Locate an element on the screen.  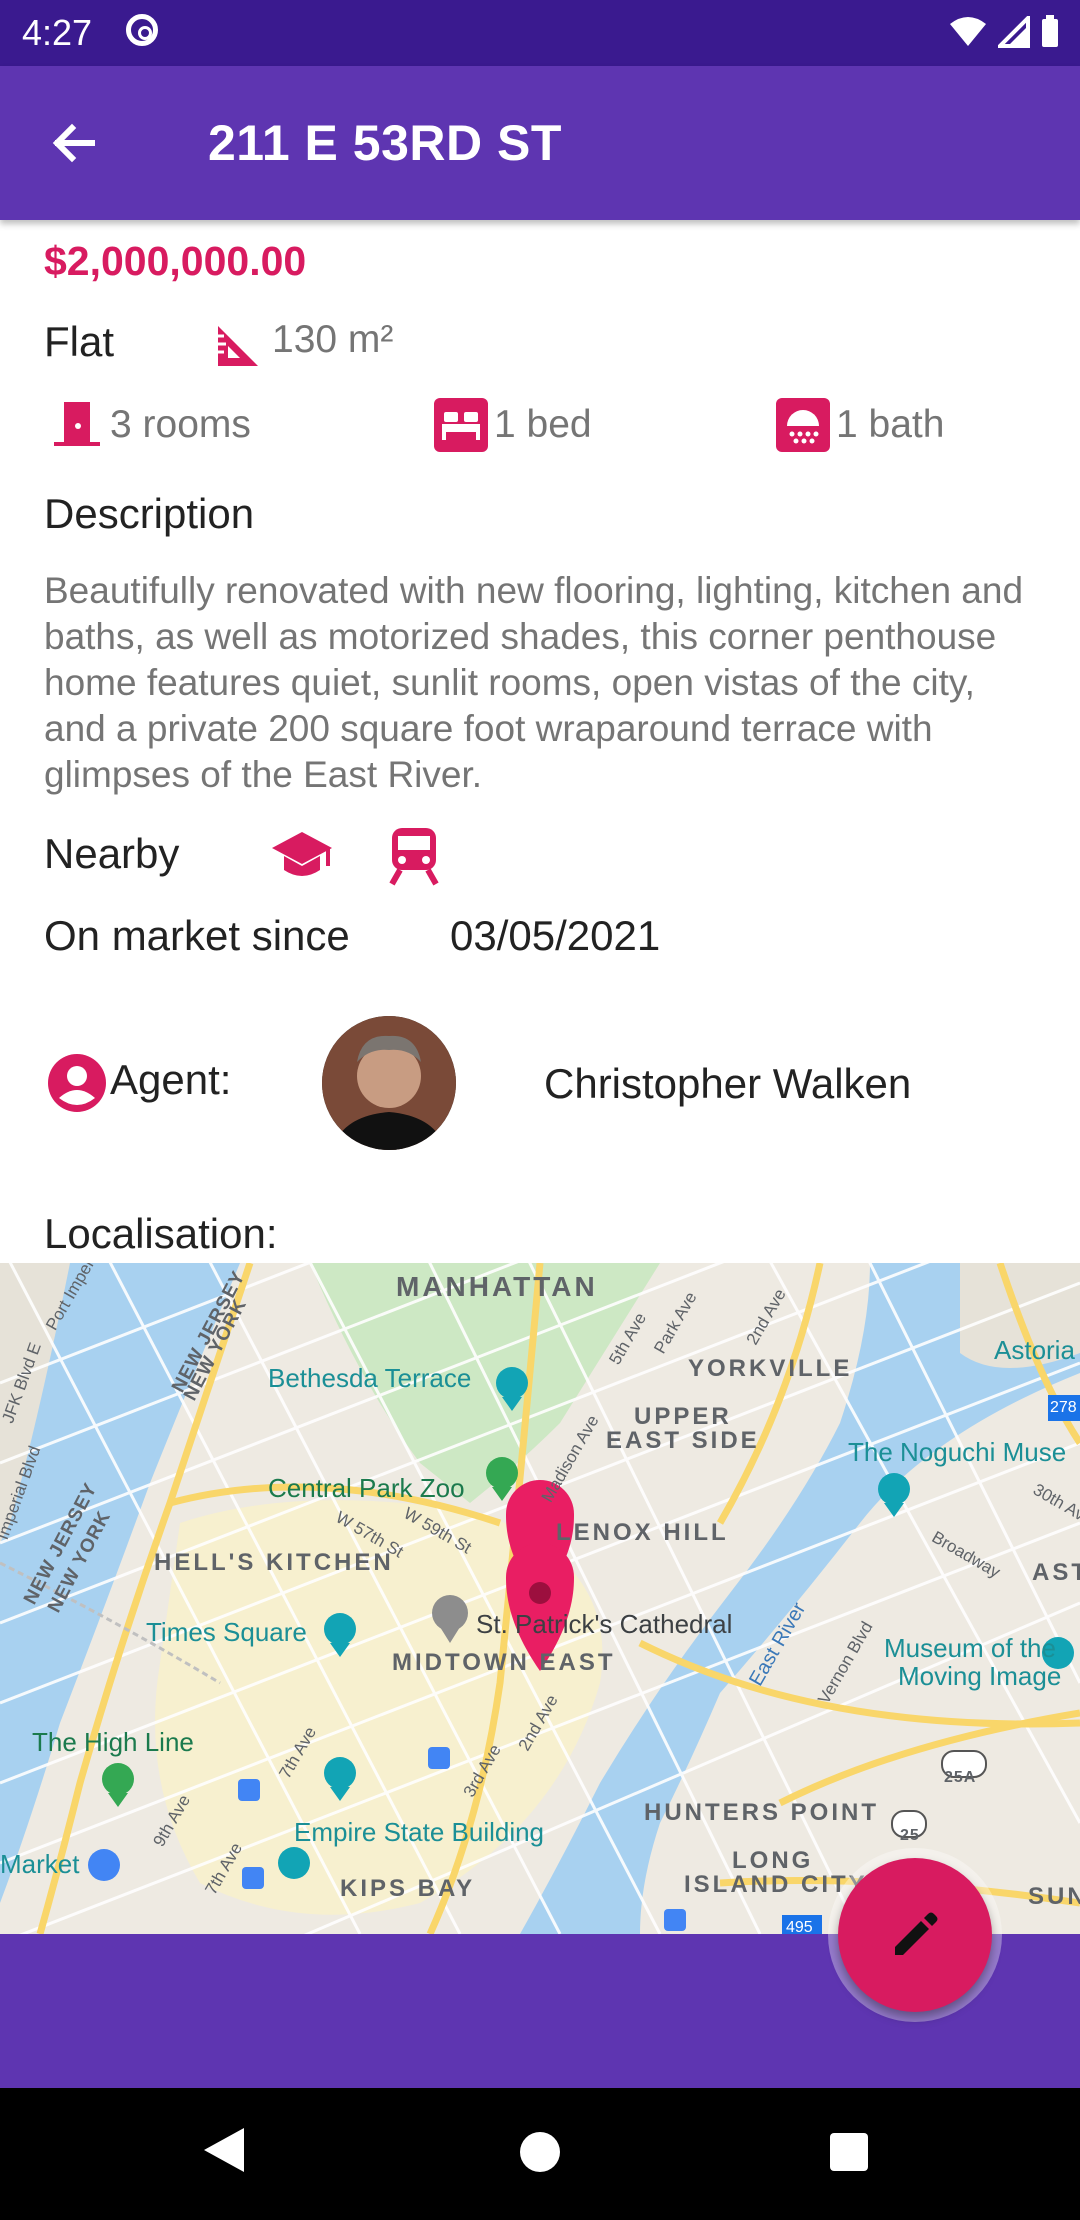
map-label-route-25: 25 is located at coordinates (910, 1835).